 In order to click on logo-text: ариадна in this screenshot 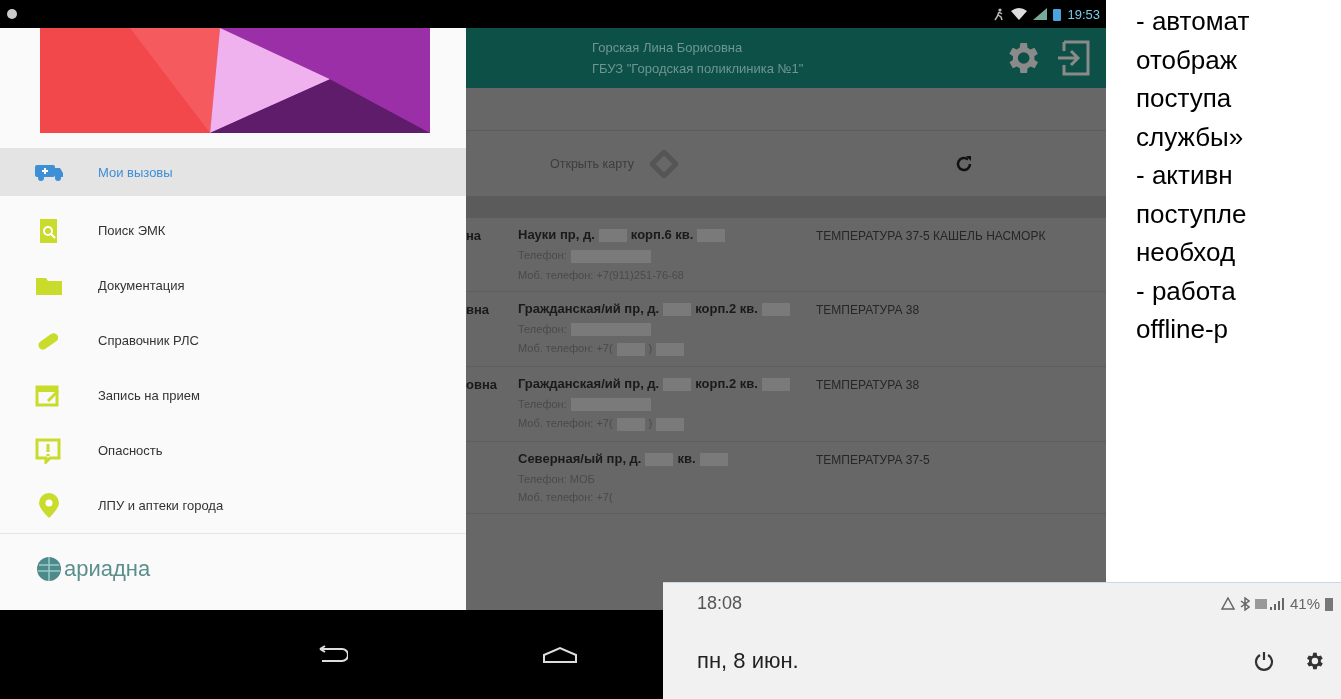, I will do `click(107, 569)`.